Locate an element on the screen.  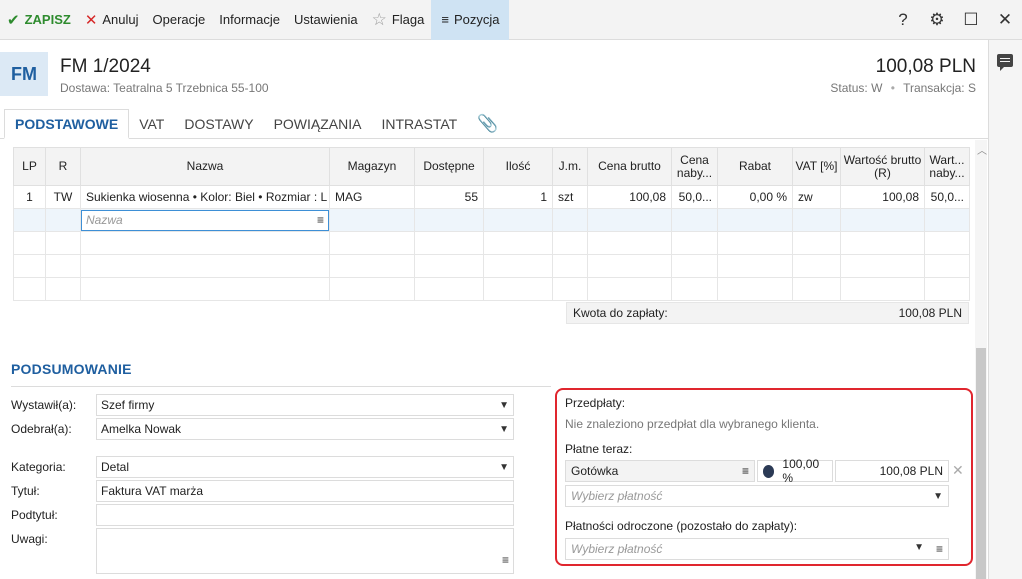
payment-method-select: Gotówka ≡ is located at coordinates (660, 471).